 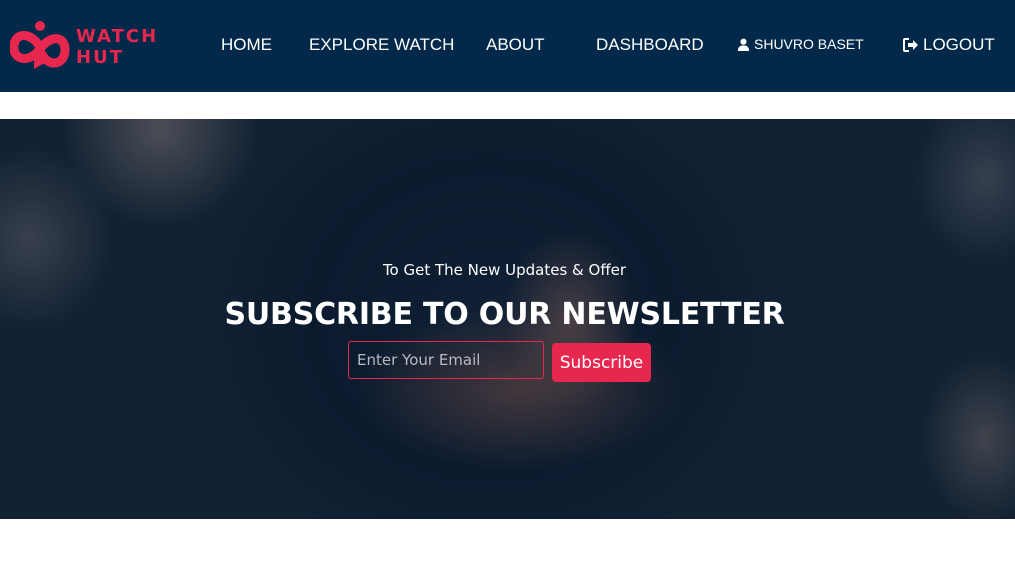 I want to click on nav-explore-watch-link: EXPLORE WATCH, so click(x=381, y=45).